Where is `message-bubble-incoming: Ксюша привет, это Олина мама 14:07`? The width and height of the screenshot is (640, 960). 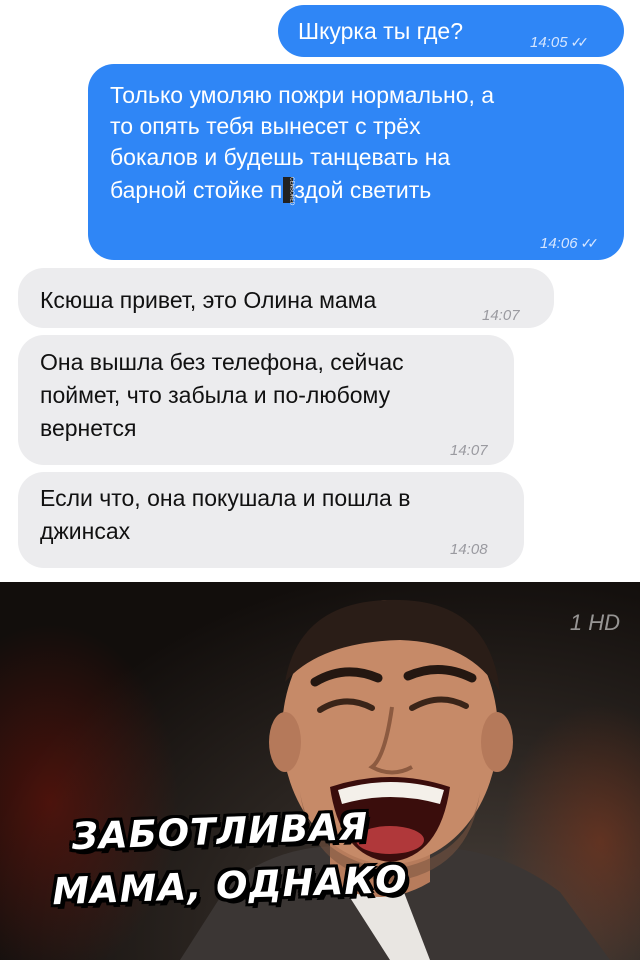
message-bubble-incoming: Ксюша привет, это Олина мама 14:07 is located at coordinates (286, 298).